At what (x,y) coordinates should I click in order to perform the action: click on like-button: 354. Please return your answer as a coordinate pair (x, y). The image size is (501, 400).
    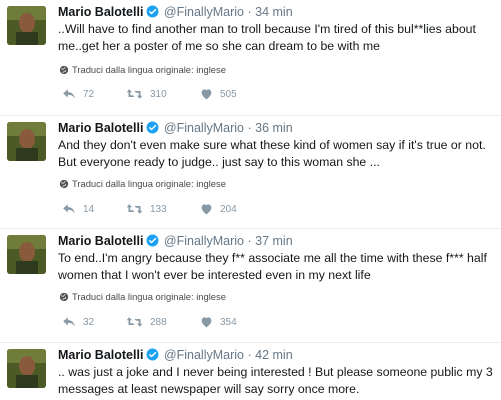
    Looking at the image, I should click on (218, 323).